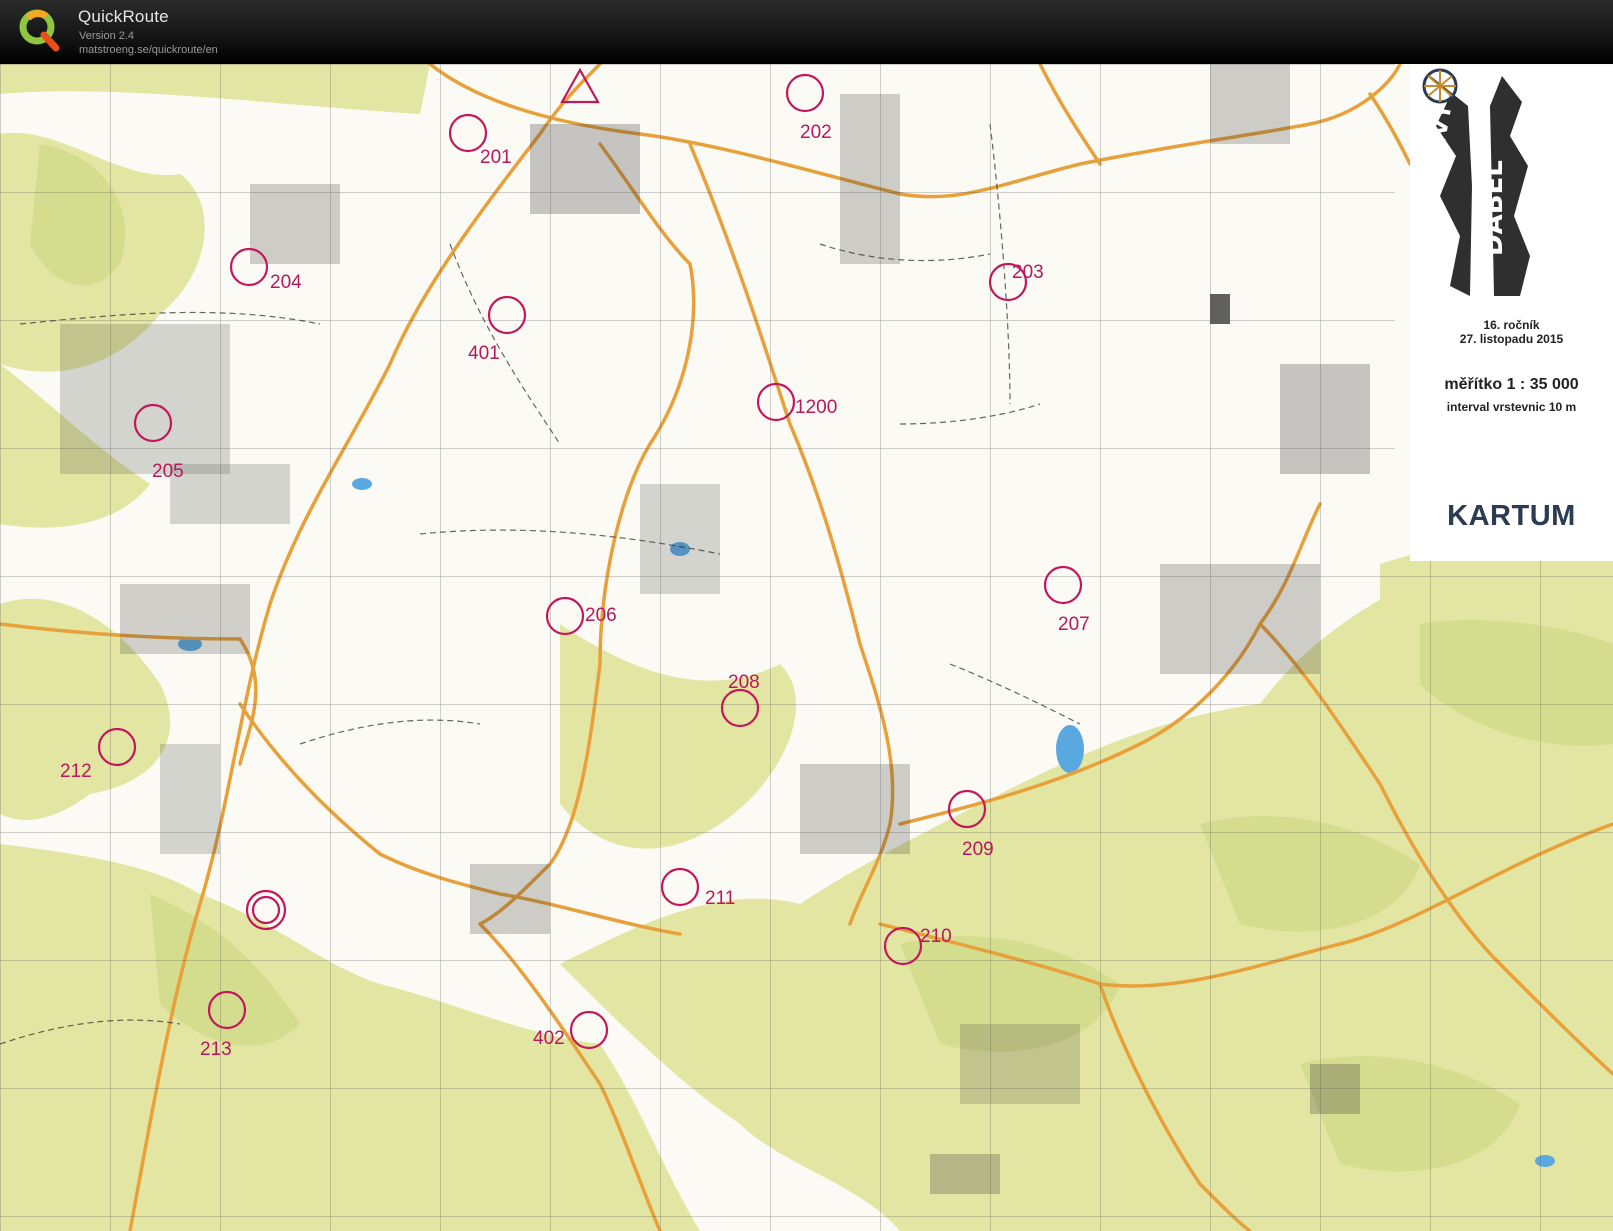  What do you see at coordinates (1511, 407) in the screenshot?
I see `contour-interval: interval vrstevnic 10 m` at bounding box center [1511, 407].